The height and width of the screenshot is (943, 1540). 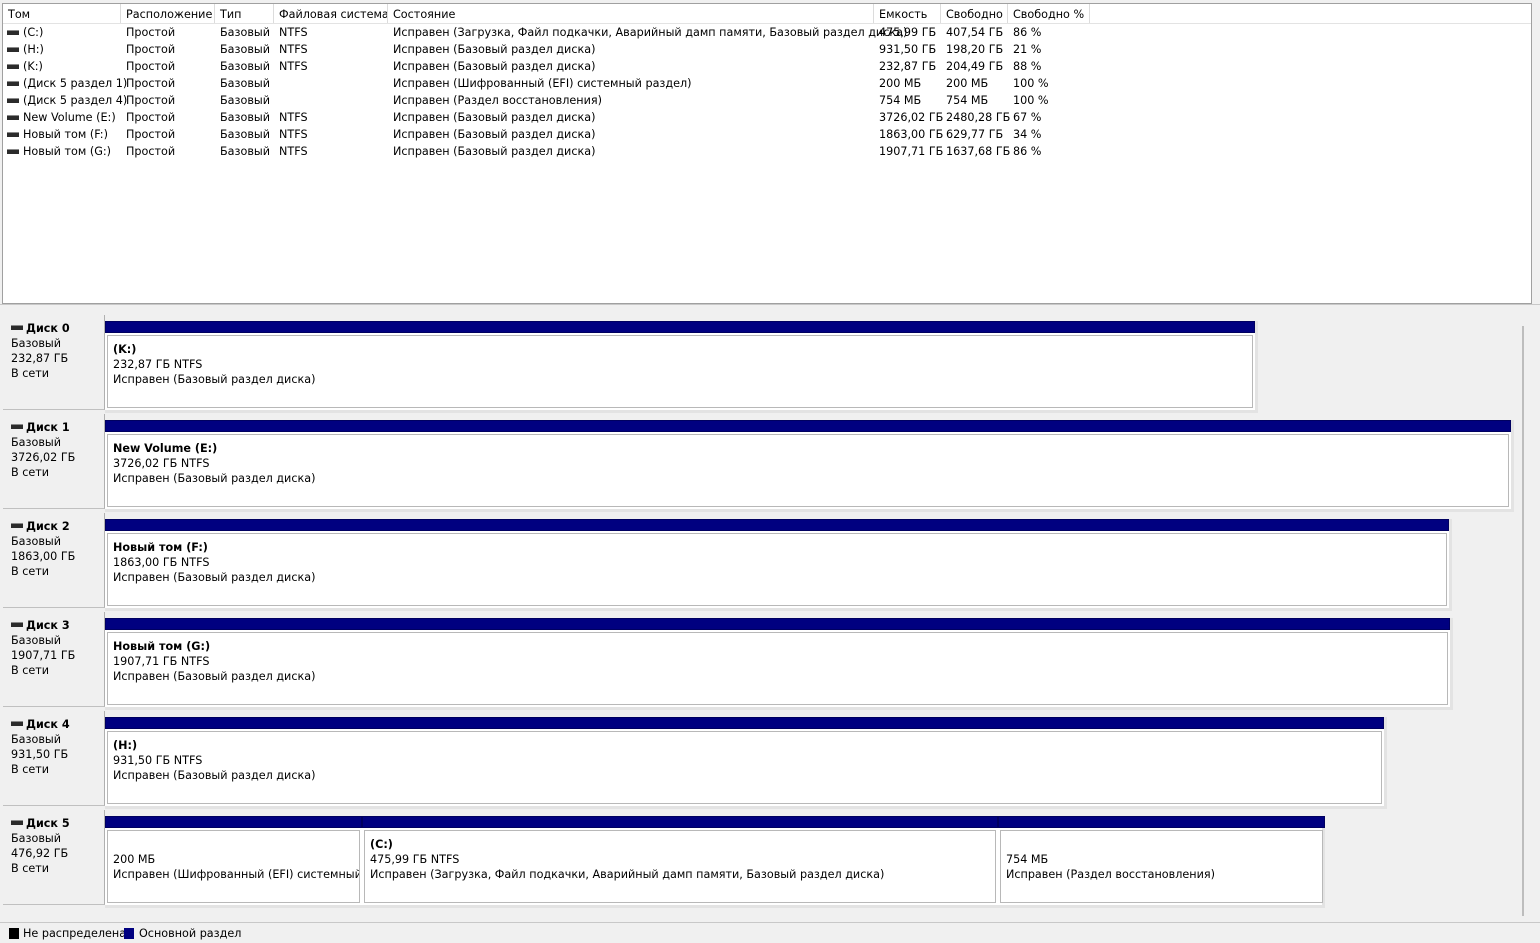 I want to click on volume-free-cell: 1637,68 ГБ, so click(x=978, y=151).